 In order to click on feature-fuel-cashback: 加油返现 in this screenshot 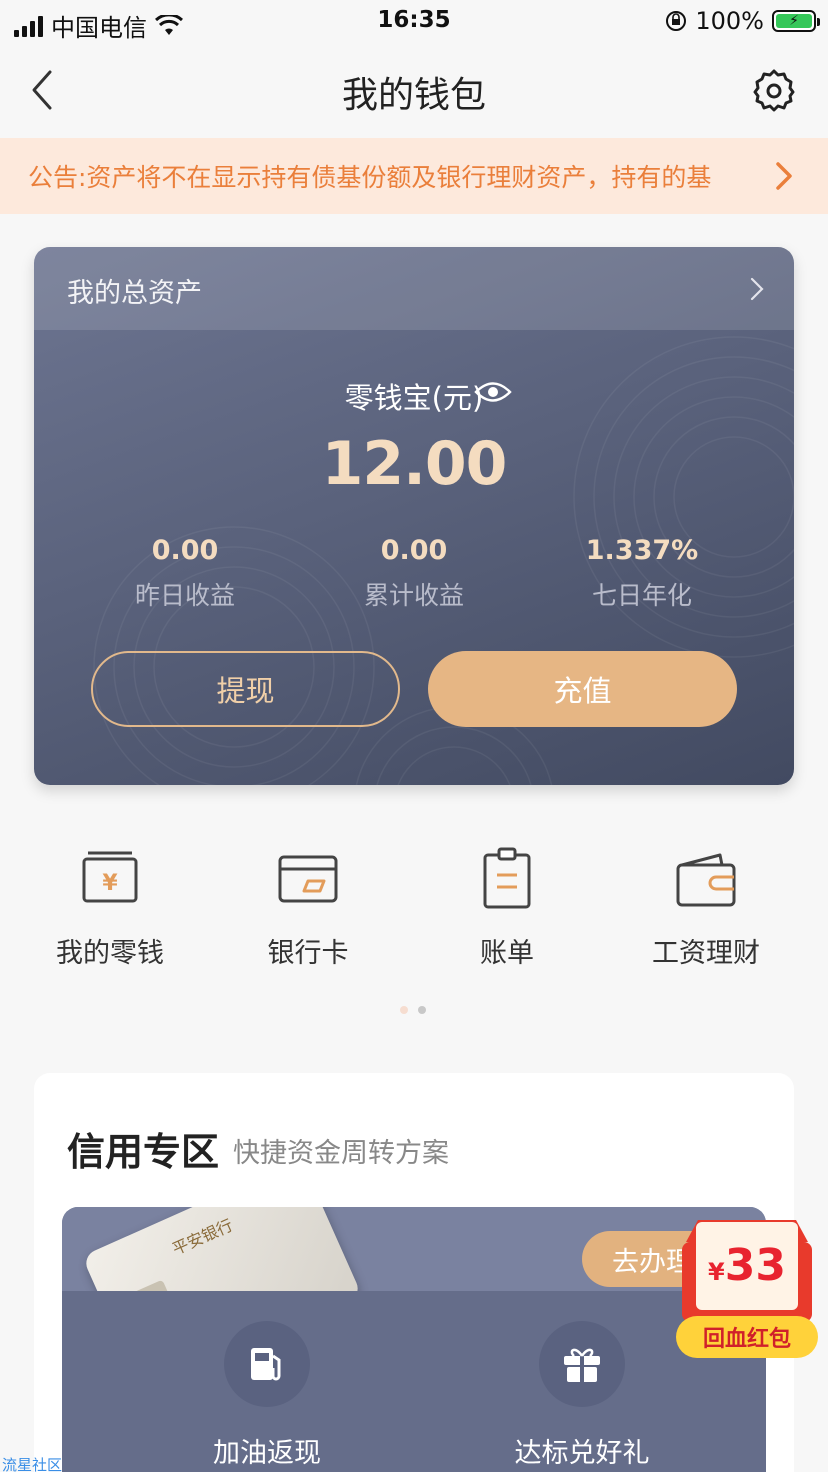, I will do `click(267, 1395)`.